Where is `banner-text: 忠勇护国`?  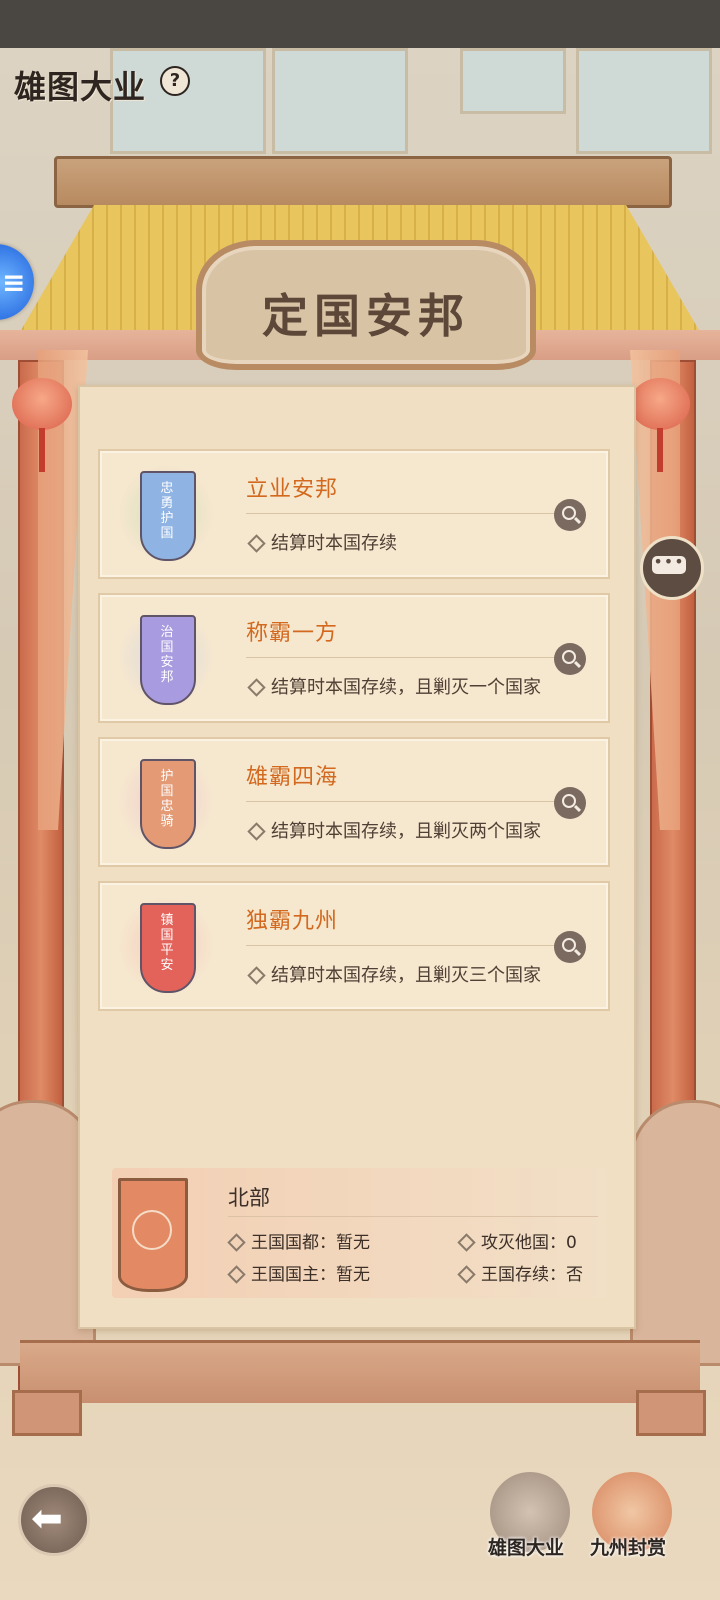
banner-text: 忠勇护国 is located at coordinates (167, 511).